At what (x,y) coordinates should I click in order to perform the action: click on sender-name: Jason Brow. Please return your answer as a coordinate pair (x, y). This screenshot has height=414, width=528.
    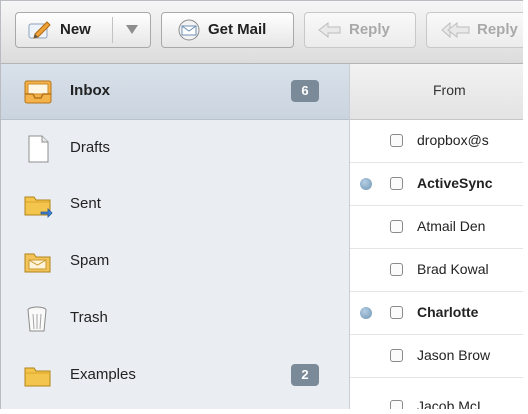
    Looking at the image, I should click on (454, 355).